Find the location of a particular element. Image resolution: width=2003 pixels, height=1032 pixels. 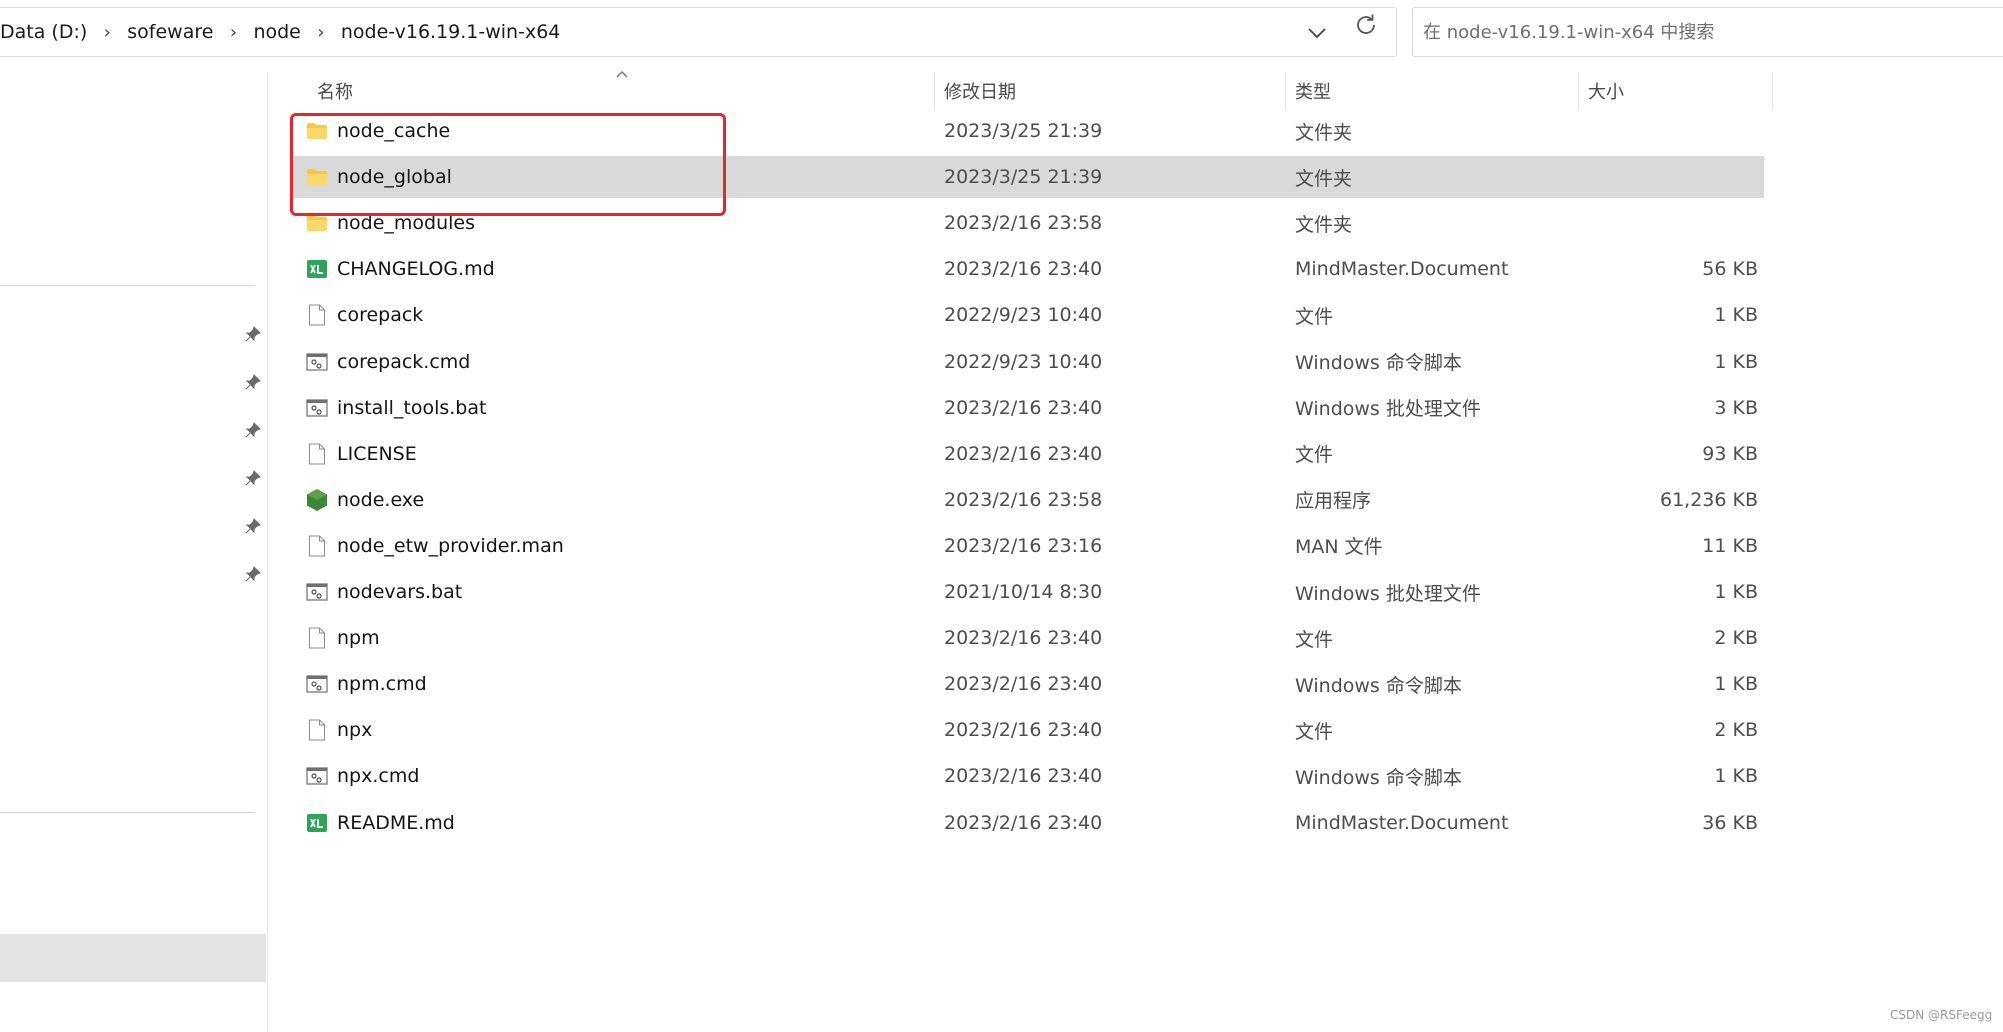

file-row-node-modules: node_modules 2023/2/16 23:58 文件夹 is located at coordinates (1028, 223).